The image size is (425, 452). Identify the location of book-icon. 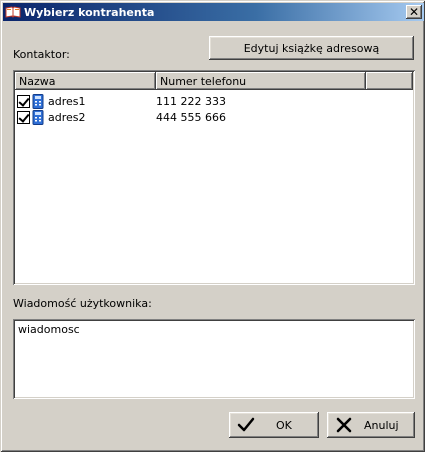
(13, 12).